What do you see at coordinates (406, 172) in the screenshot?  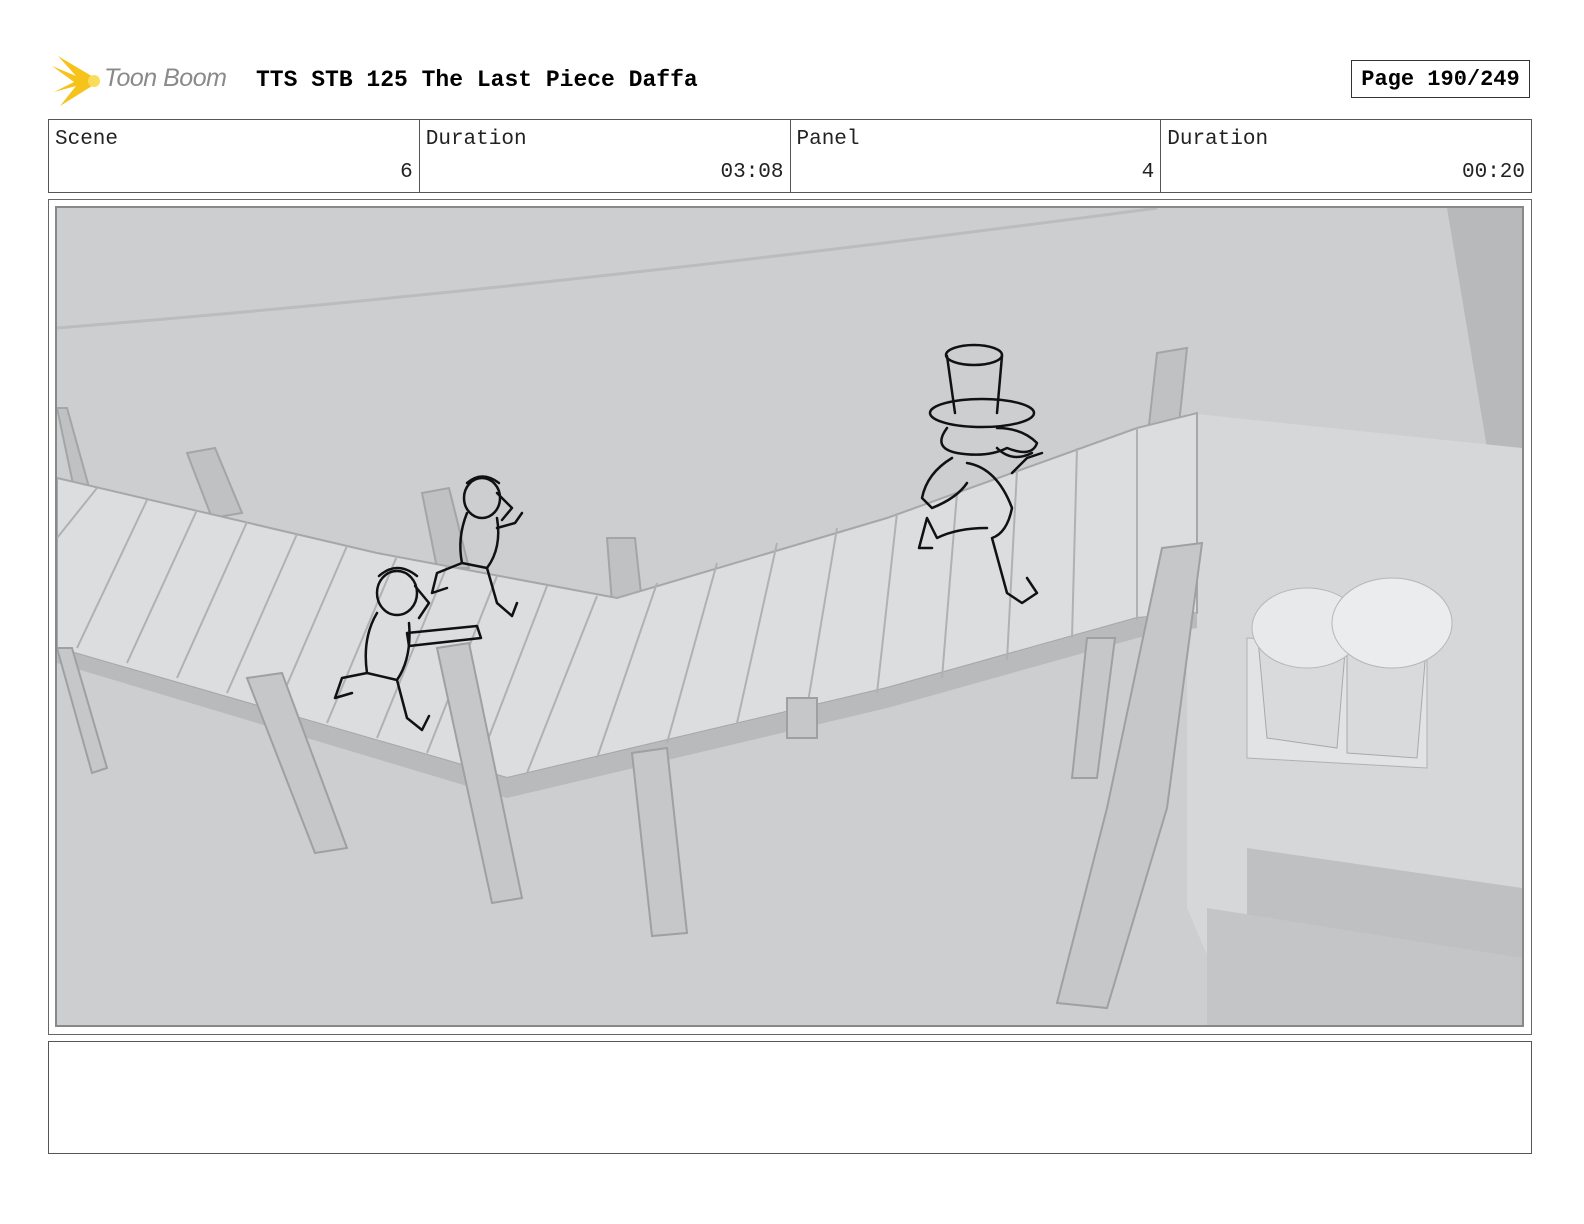 I see `scene-value: 6` at bounding box center [406, 172].